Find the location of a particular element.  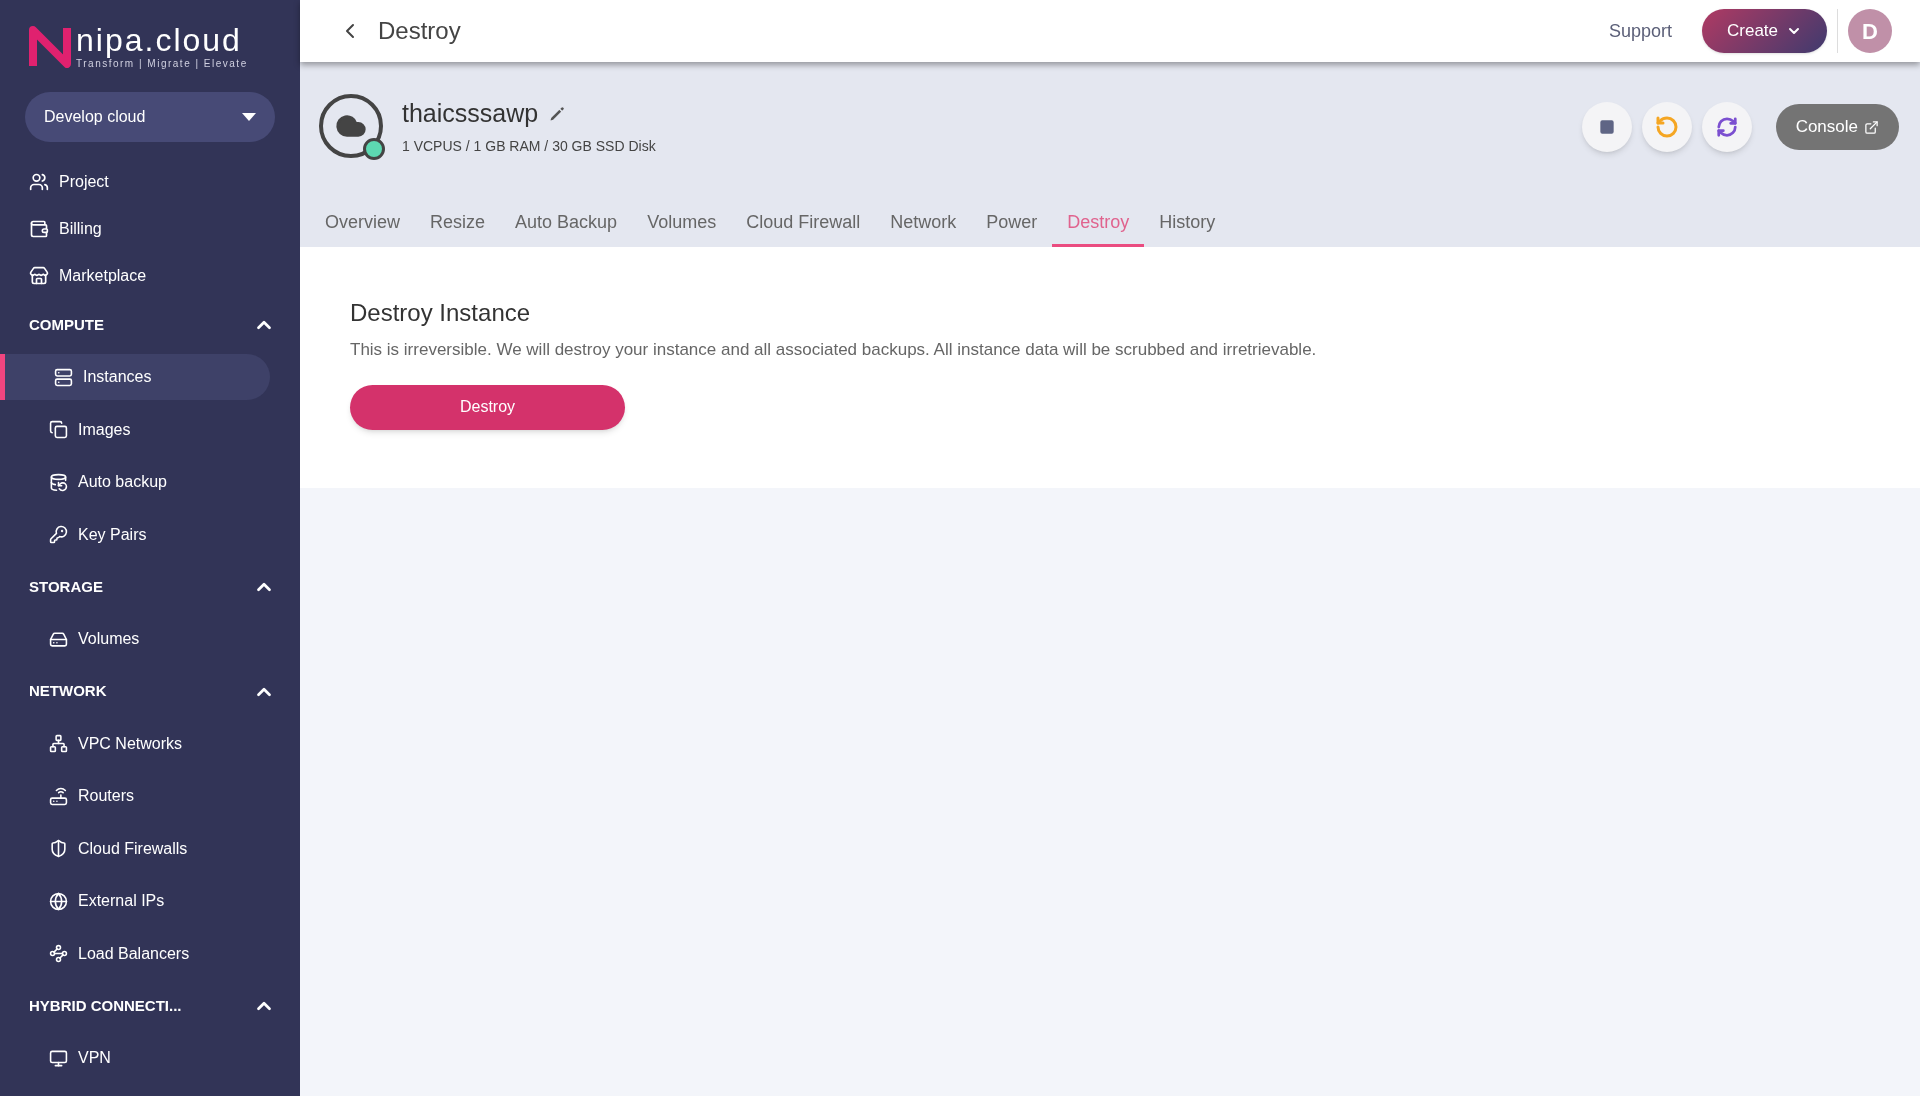

project-selector: Develop cloud is located at coordinates (150, 117).